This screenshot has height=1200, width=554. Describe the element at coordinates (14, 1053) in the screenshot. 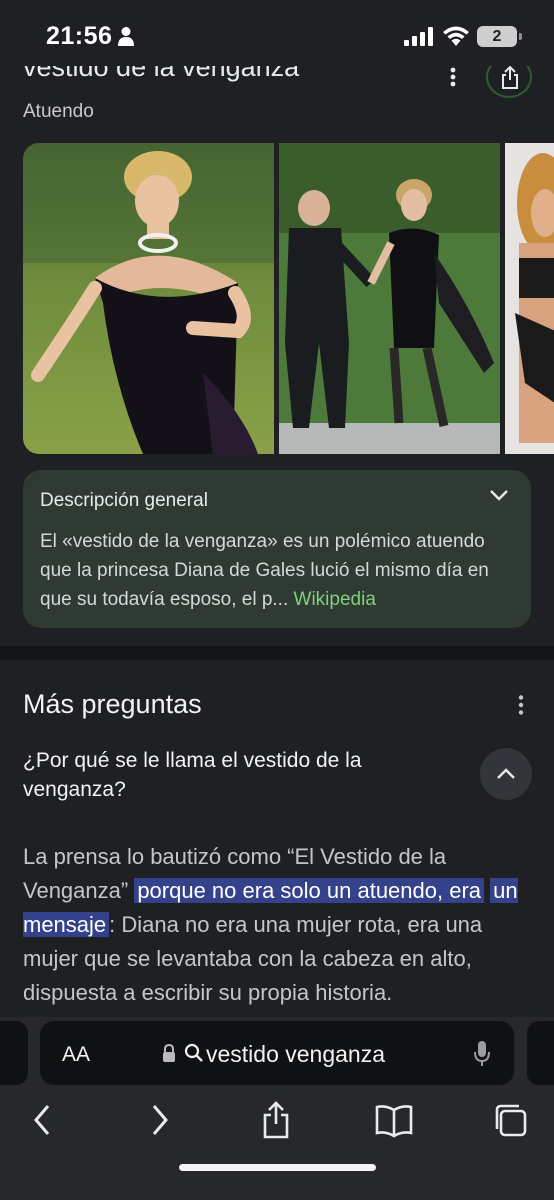

I see `previous-tab-edge` at that location.